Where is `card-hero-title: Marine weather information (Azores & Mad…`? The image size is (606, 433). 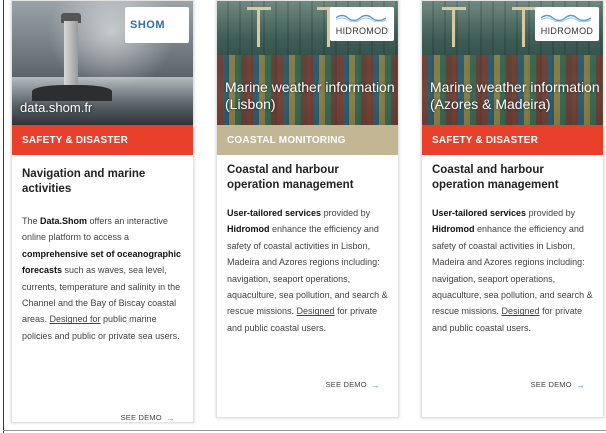 card-hero-title: Marine weather information (Azores & Mad… is located at coordinates (515, 96).